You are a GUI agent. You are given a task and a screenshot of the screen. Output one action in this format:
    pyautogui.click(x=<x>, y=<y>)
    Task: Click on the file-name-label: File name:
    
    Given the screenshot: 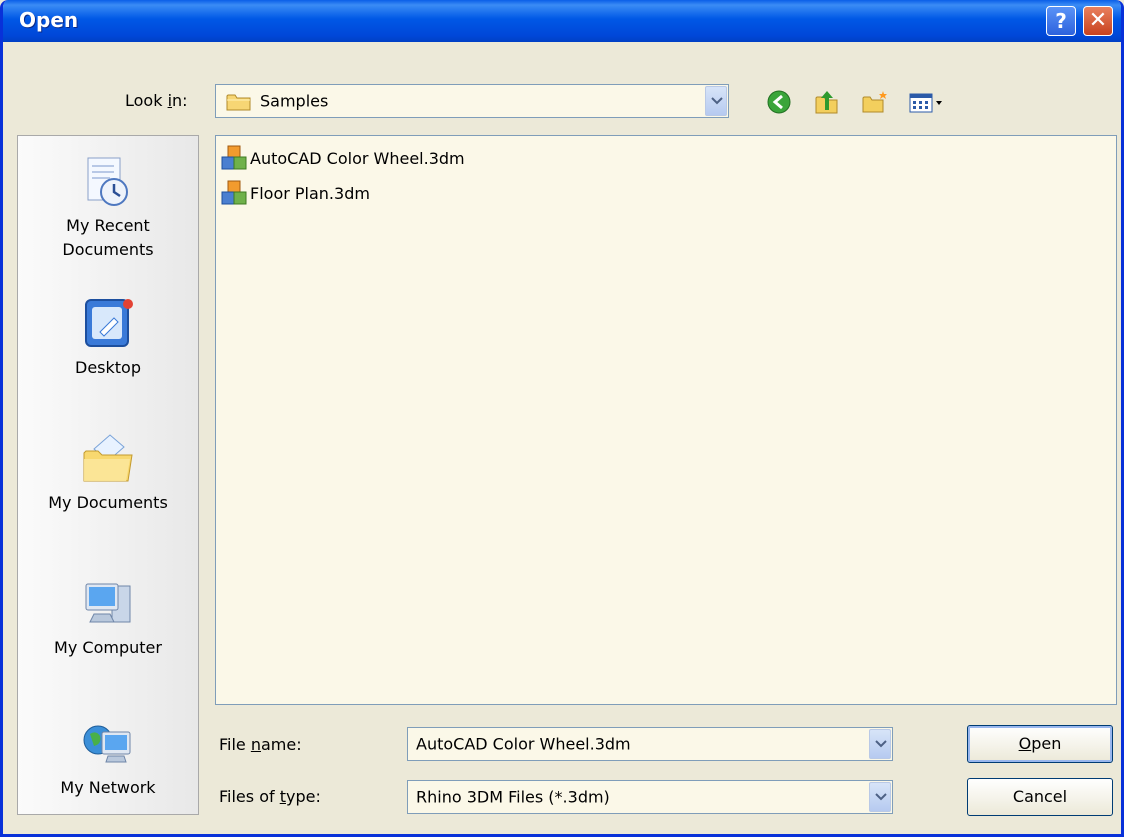 What is the action you would take?
    pyautogui.click(x=260, y=744)
    